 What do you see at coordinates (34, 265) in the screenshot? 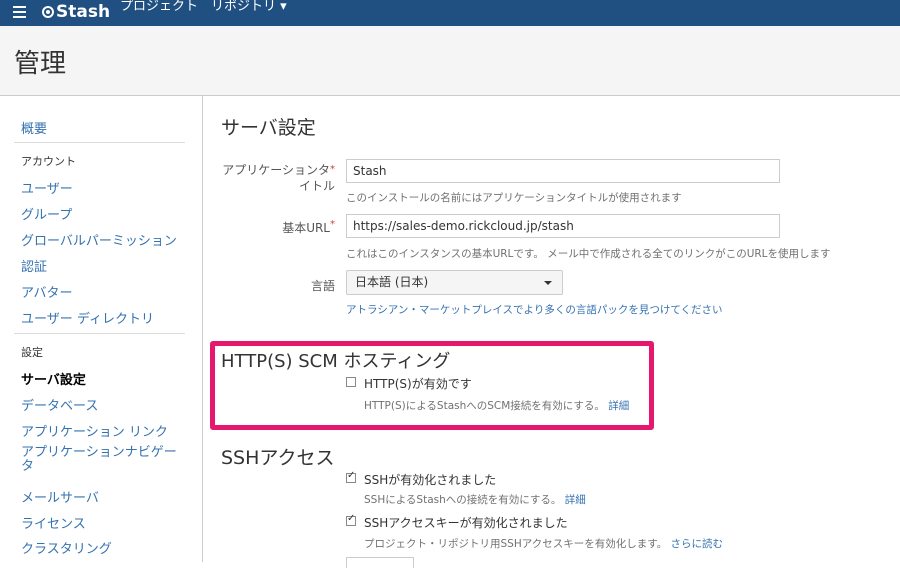
I see `sidebar-item-authentication: 認証` at bounding box center [34, 265].